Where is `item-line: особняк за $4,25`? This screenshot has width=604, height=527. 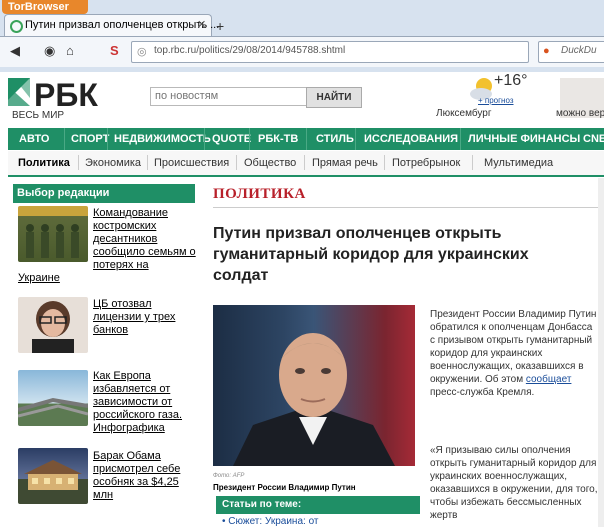
item-line: особняк за $4,25 is located at coordinates (136, 482).